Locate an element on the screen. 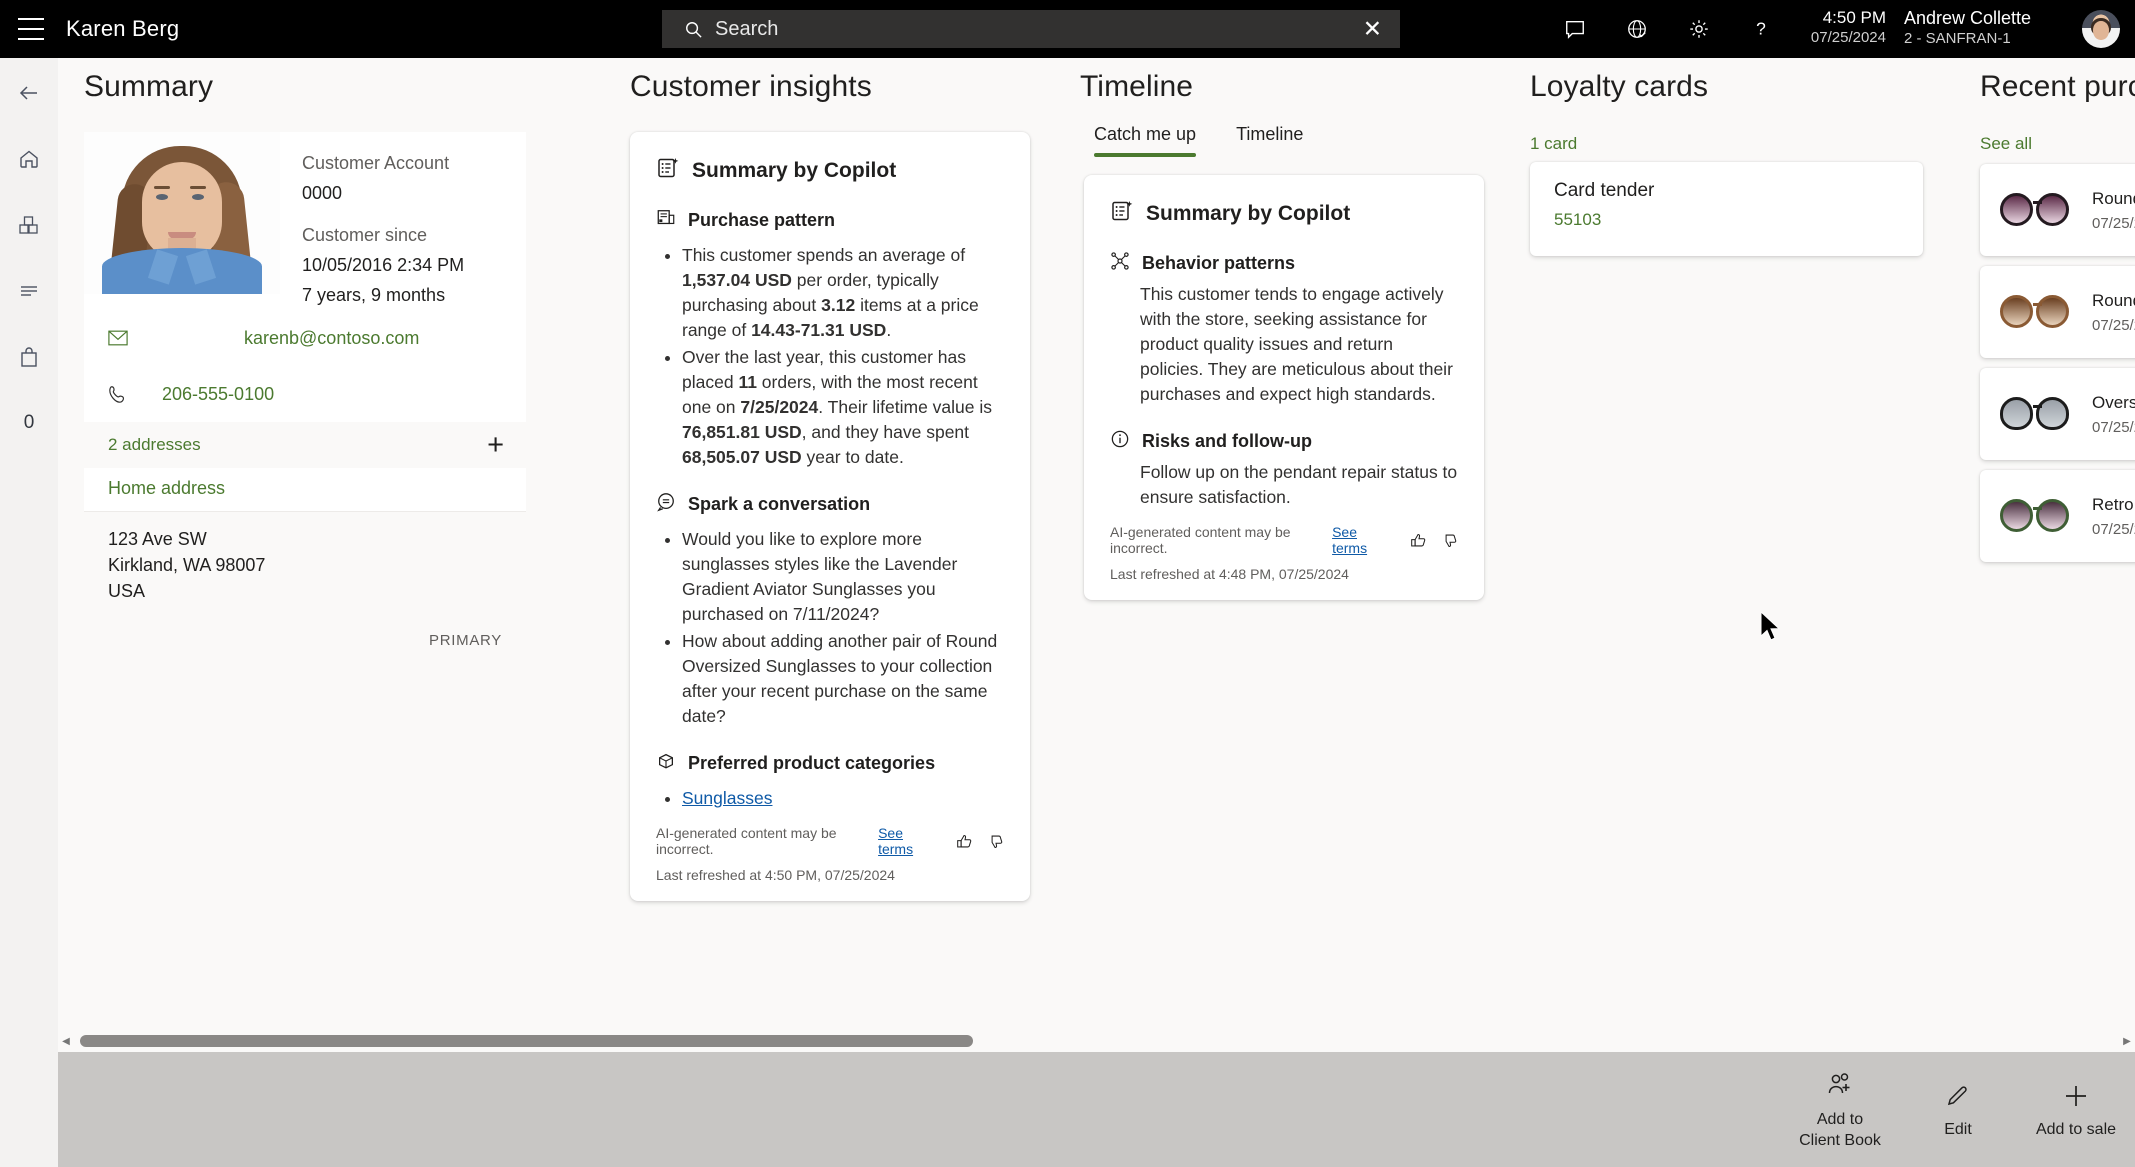  customer-since-duration: 7 years, 9 months is located at coordinates (374, 295).